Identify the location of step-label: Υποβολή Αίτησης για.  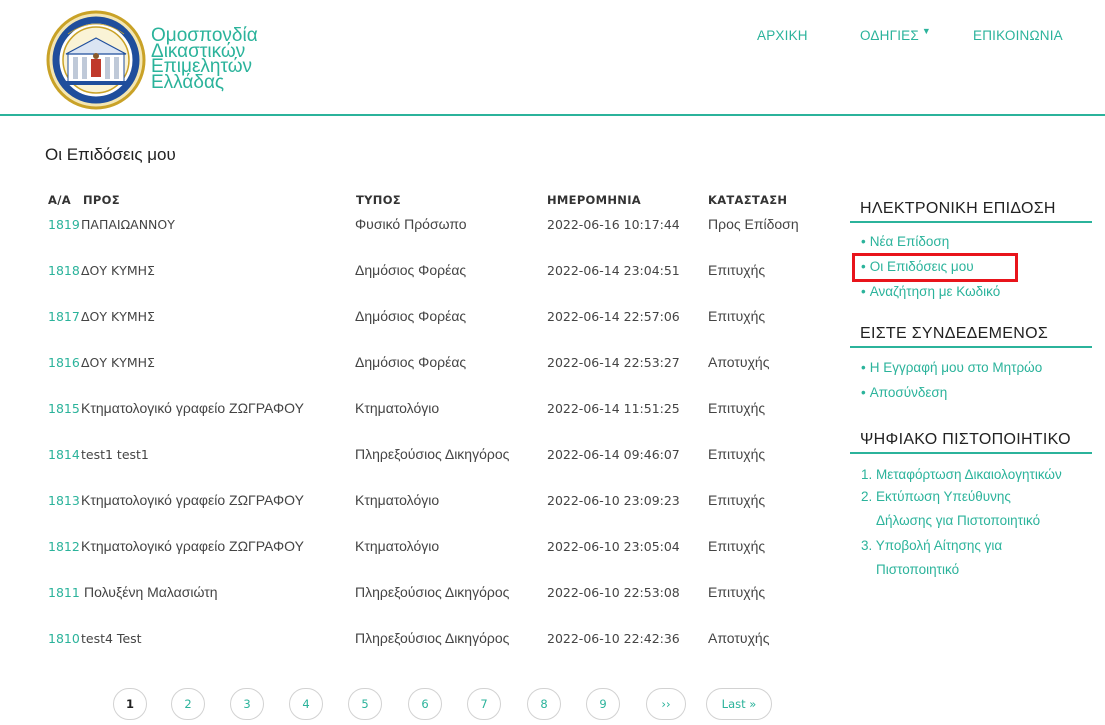
(939, 545).